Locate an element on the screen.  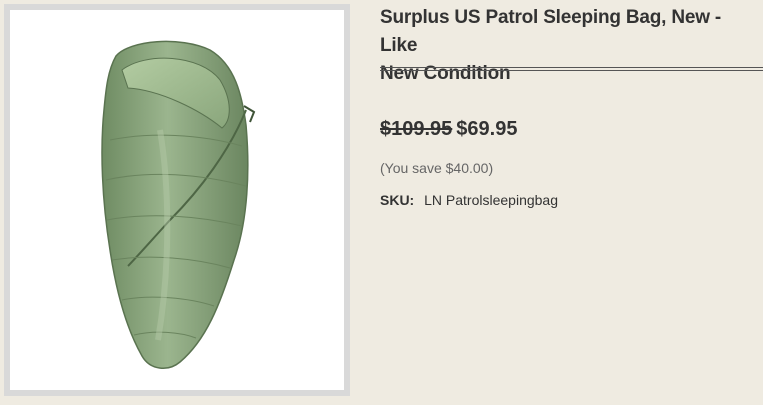
price-row: $109.95 $69.95 is located at coordinates (448, 129).